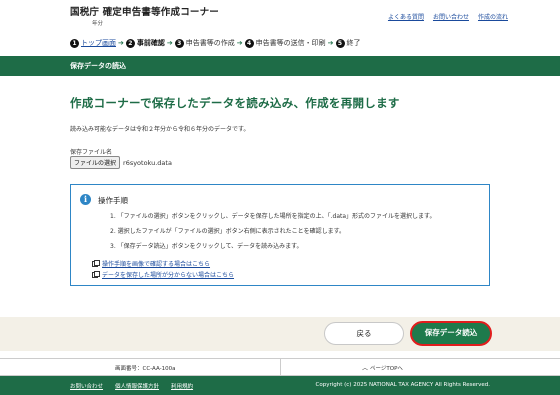 This screenshot has width=560, height=395. Describe the element at coordinates (137, 386) in the screenshot. I see `privacy-policy-link: 個人情報保護方針` at that location.